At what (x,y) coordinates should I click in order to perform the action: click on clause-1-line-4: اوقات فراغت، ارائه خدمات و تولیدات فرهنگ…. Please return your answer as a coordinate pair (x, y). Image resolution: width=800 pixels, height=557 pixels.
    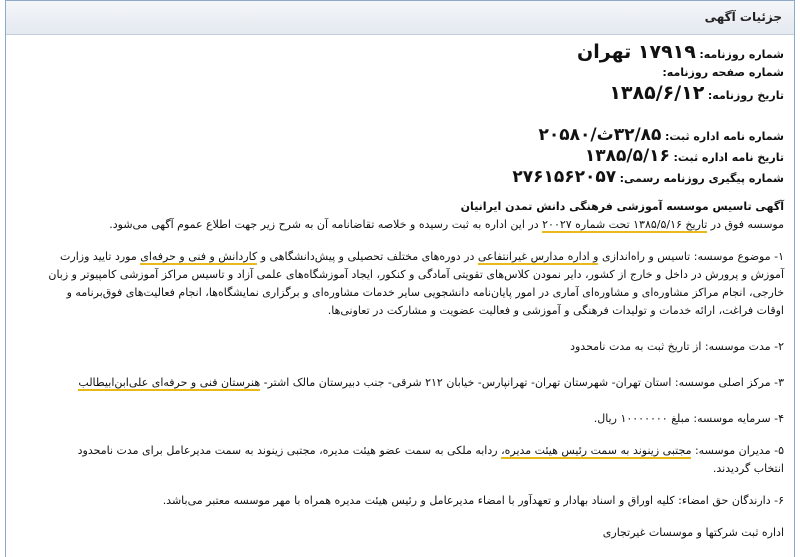
    Looking at the image, I should click on (555, 310).